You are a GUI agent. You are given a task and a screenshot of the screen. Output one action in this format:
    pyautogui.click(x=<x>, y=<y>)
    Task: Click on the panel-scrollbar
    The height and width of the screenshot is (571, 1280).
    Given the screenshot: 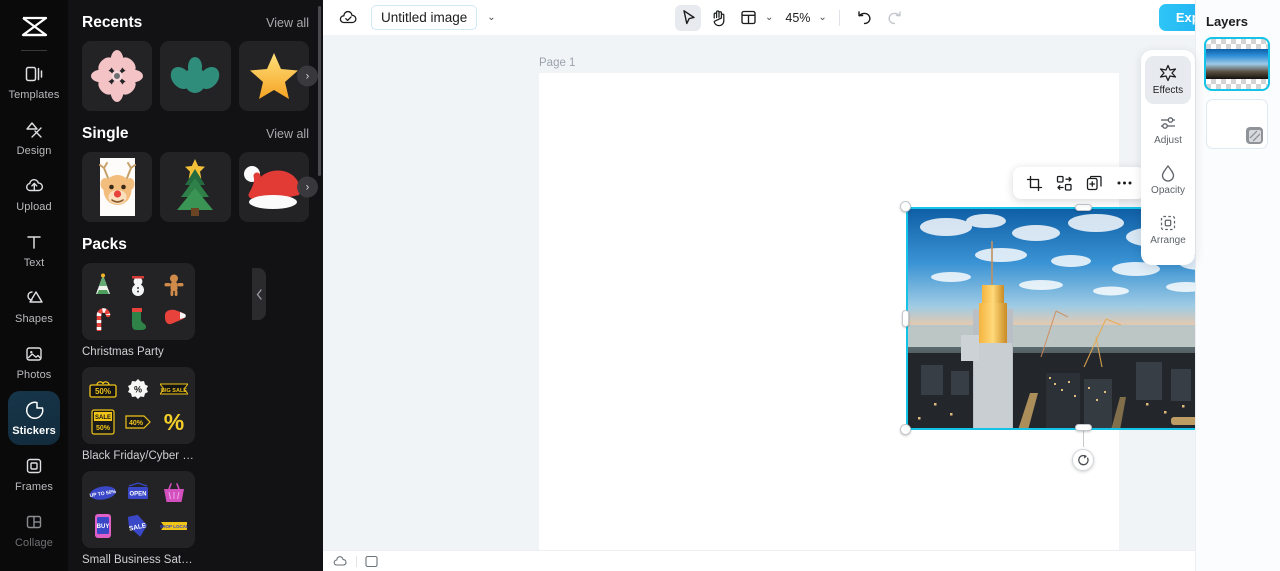 What is the action you would take?
    pyautogui.click(x=319, y=91)
    